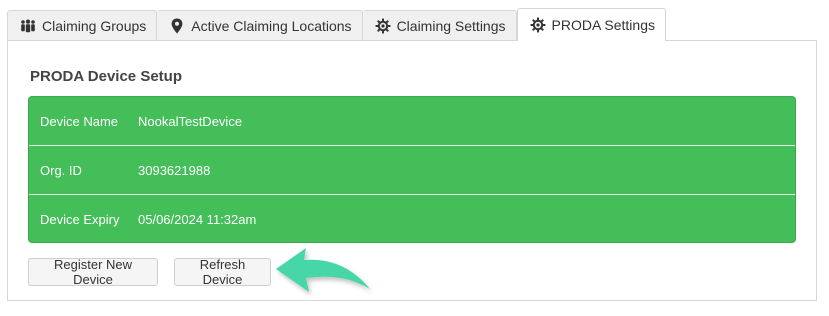 The width and height of the screenshot is (829, 316). I want to click on map-pin-icon, so click(177, 26).